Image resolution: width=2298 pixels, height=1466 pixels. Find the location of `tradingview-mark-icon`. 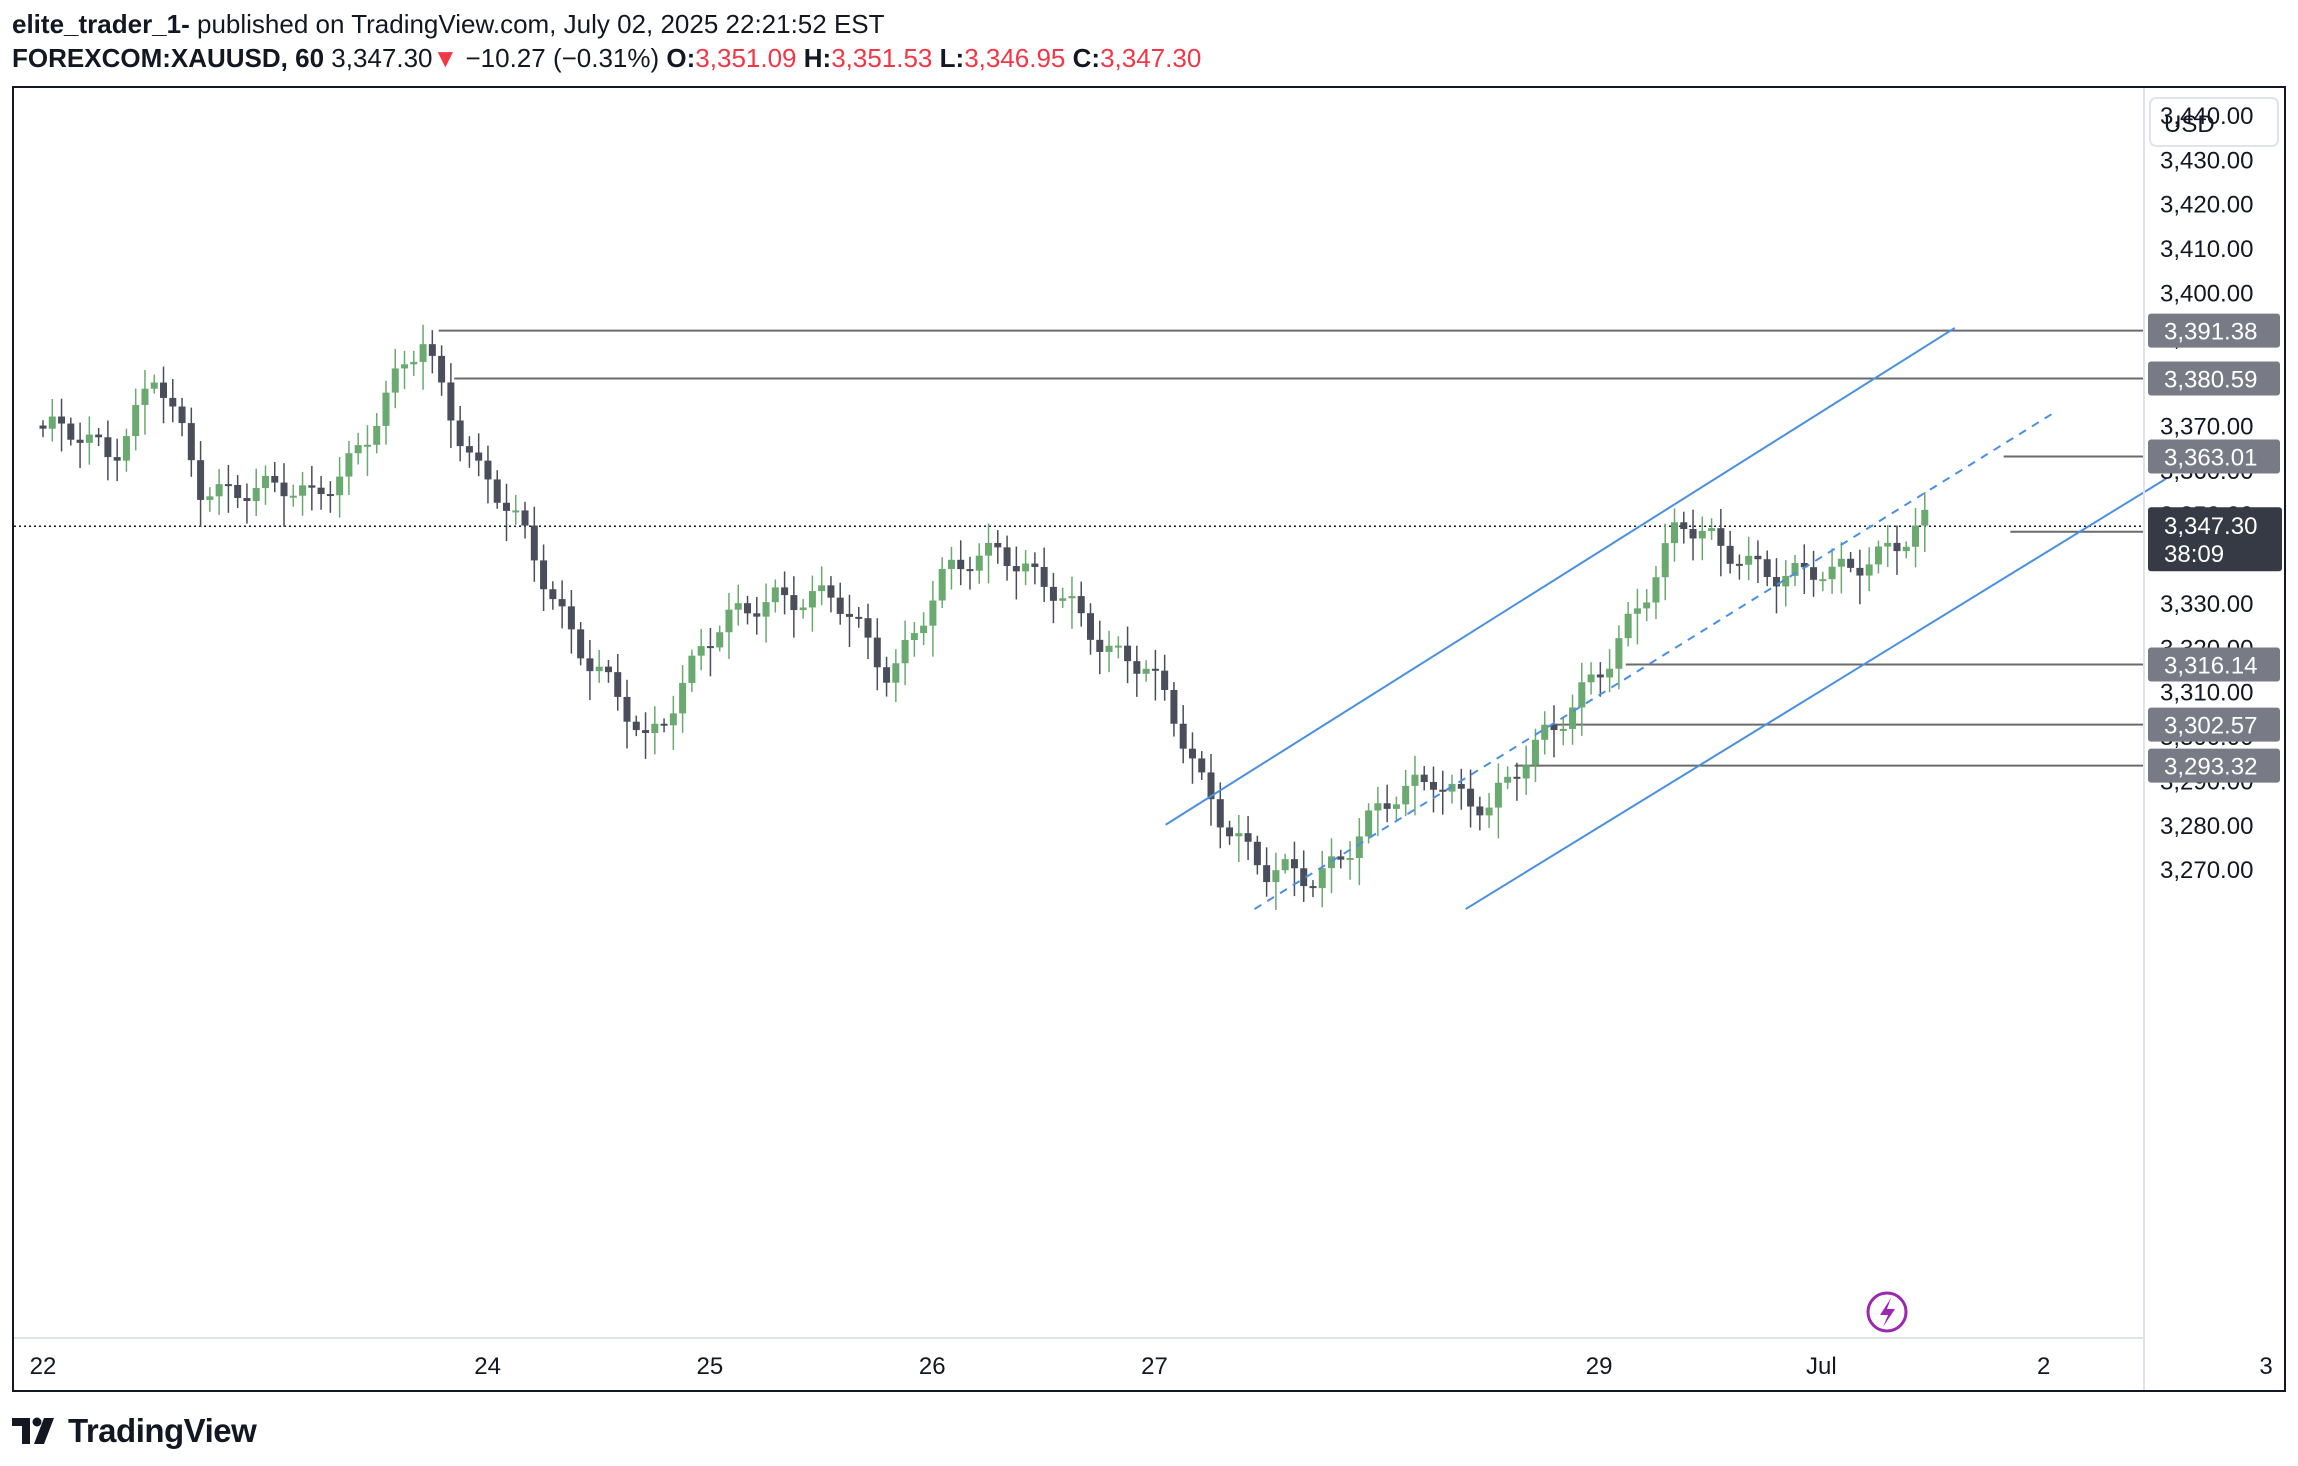

tradingview-mark-icon is located at coordinates (33, 1430).